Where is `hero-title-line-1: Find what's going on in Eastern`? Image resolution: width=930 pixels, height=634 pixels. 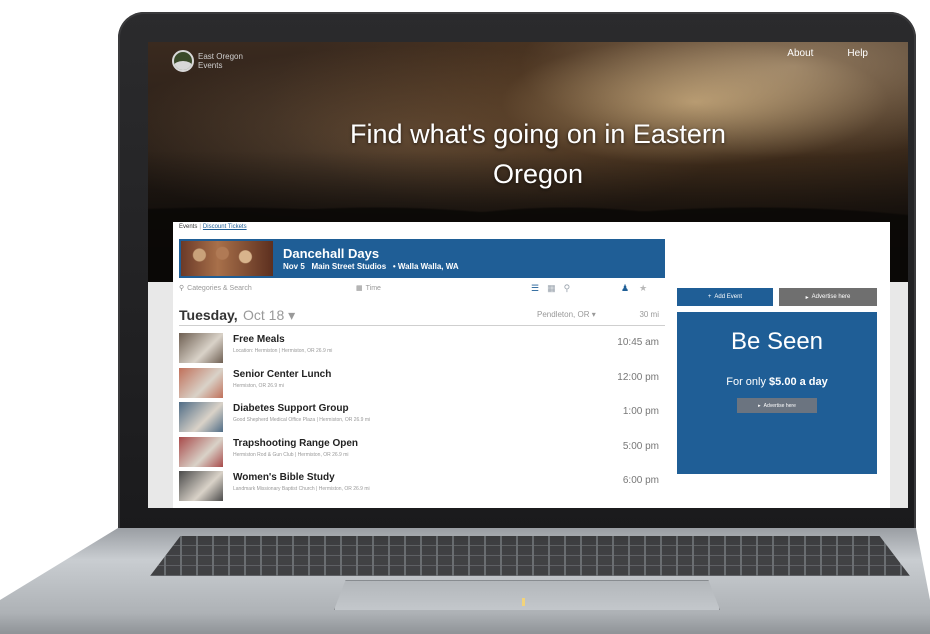
hero-title-line-1: Find what's going on in Eastern is located at coordinates (538, 134).